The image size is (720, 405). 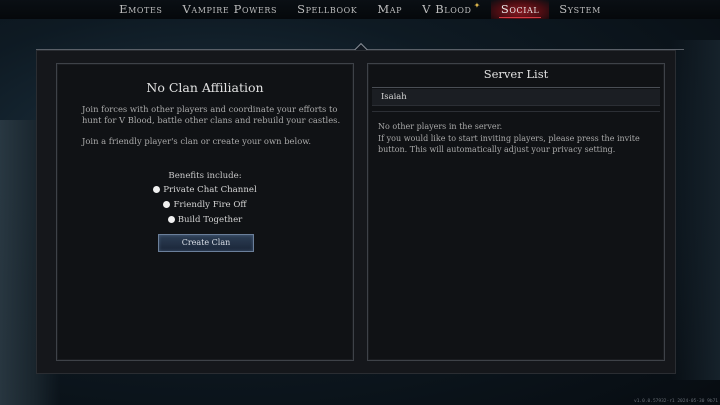 I want to click on player-list-divider, so click(x=516, y=111).